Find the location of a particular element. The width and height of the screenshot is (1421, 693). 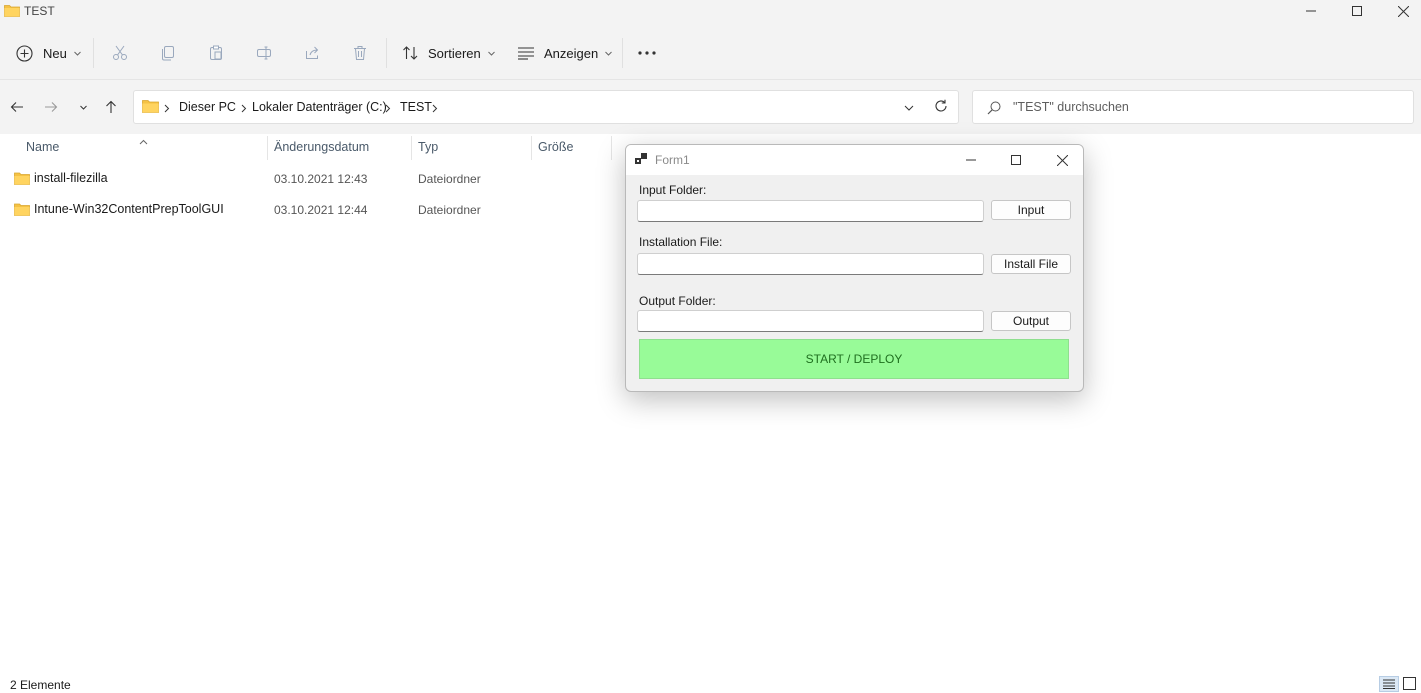

forward-arrow-icon is located at coordinates (51, 107).